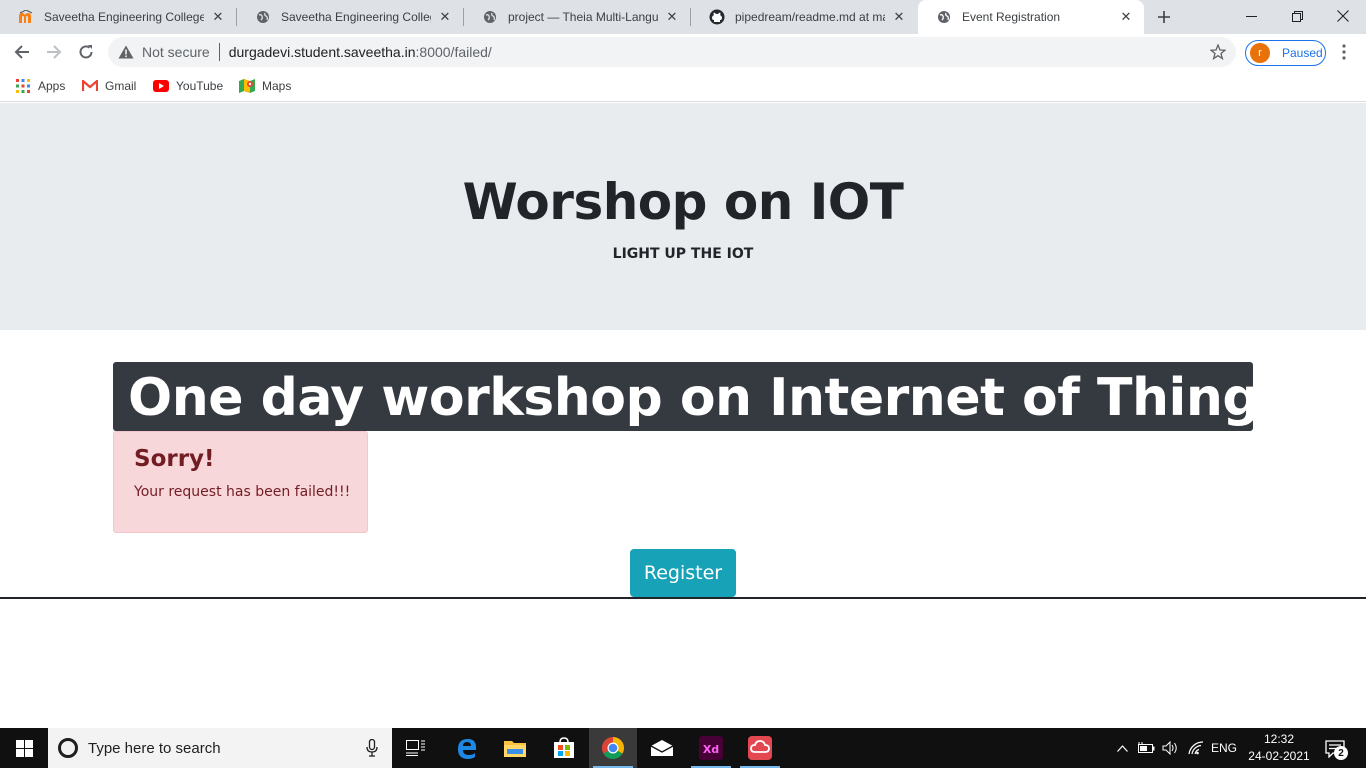 This screenshot has height=768, width=1366. I want to click on close-icon, so click(1343, 16).